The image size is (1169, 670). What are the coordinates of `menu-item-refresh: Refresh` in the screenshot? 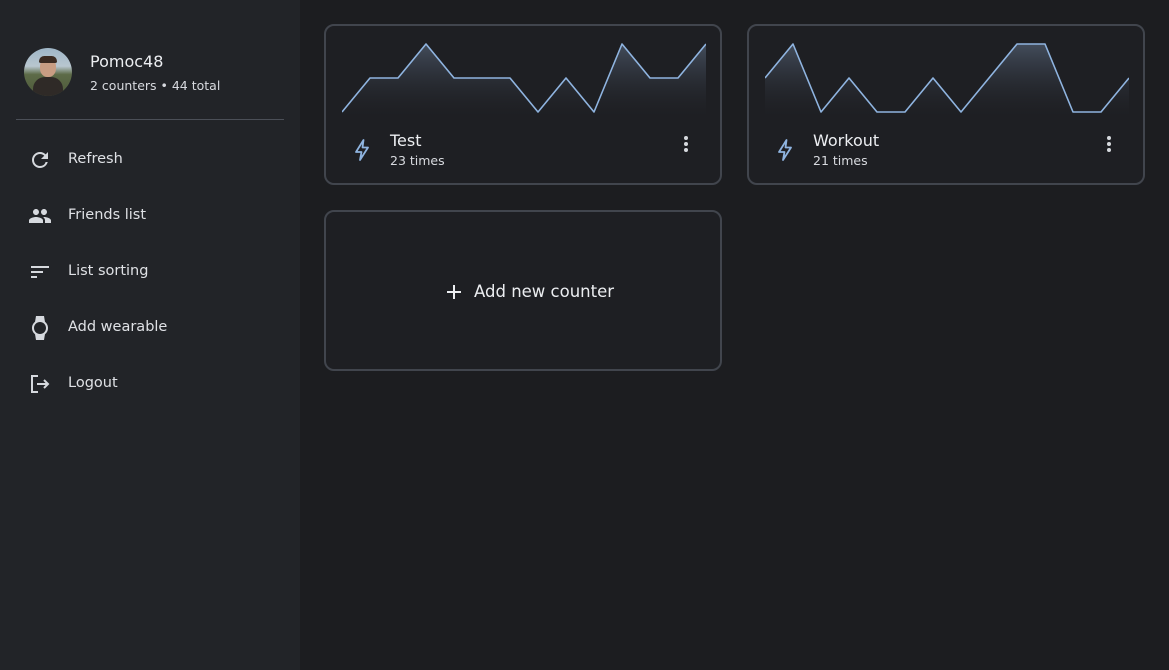 It's located at (150, 160).